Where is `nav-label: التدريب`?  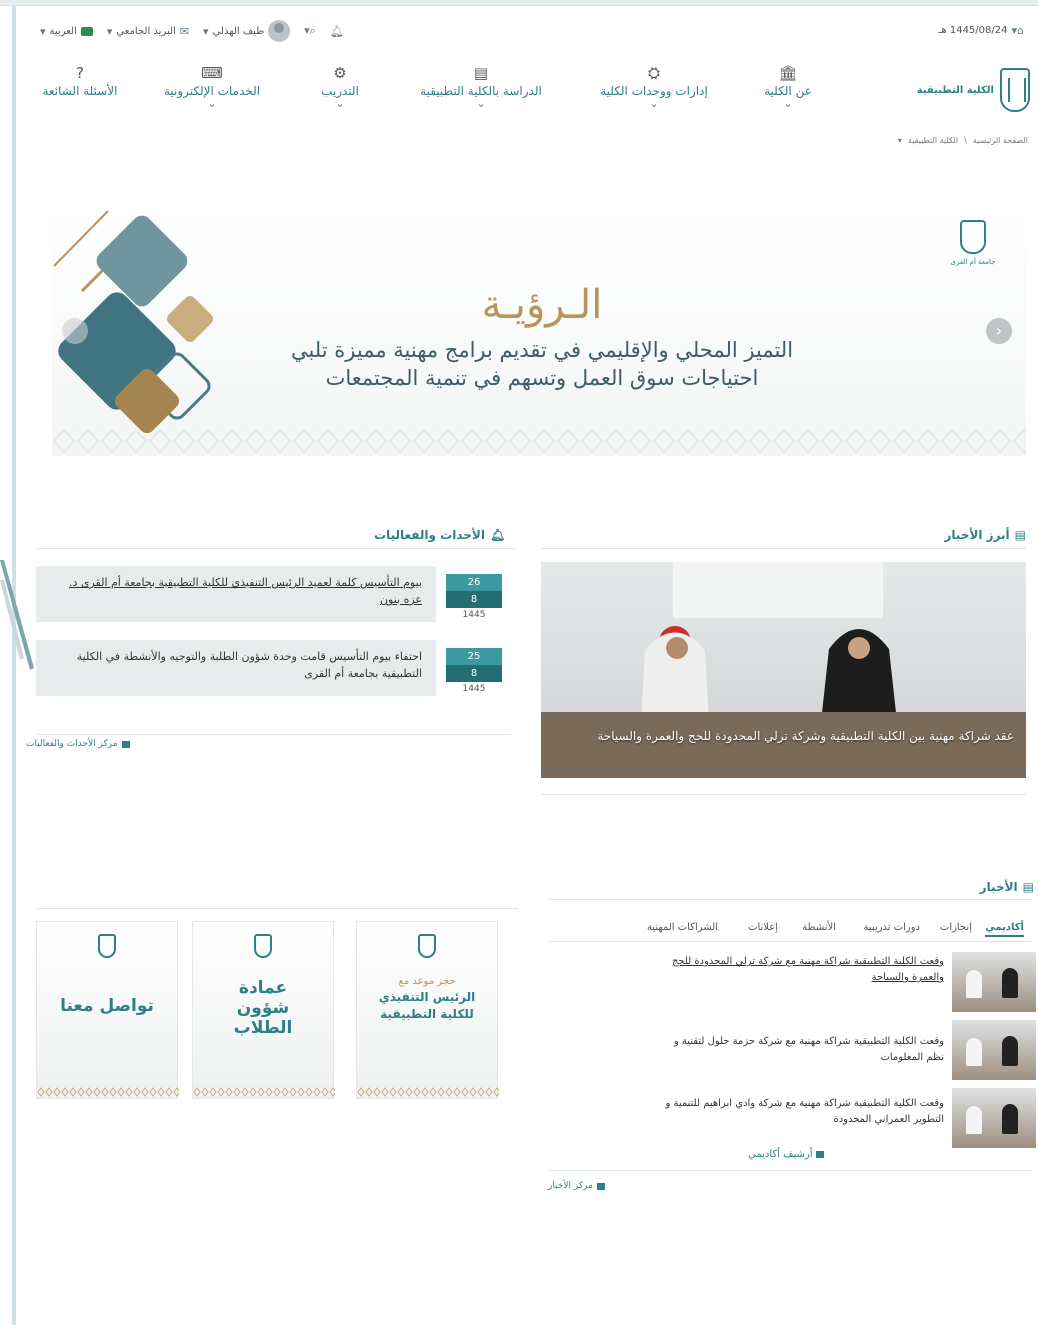
nav-label: التدريب is located at coordinates (340, 91).